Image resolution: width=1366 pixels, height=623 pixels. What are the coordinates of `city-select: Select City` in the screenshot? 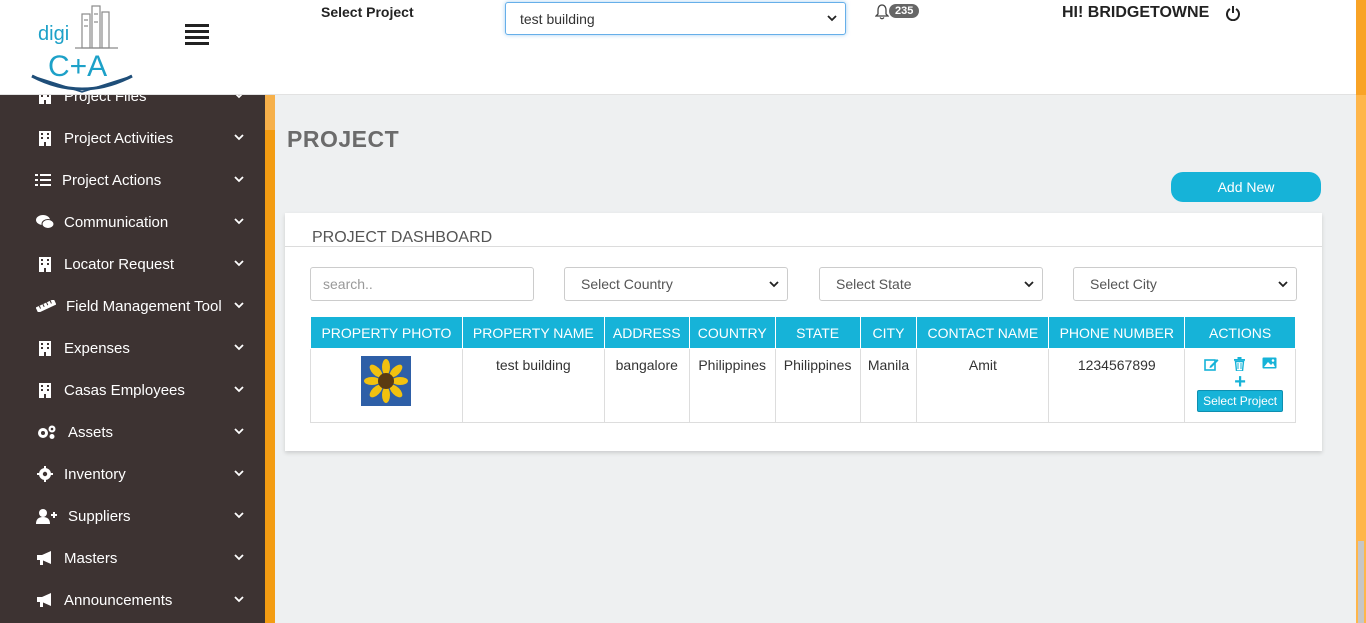 It's located at (1185, 284).